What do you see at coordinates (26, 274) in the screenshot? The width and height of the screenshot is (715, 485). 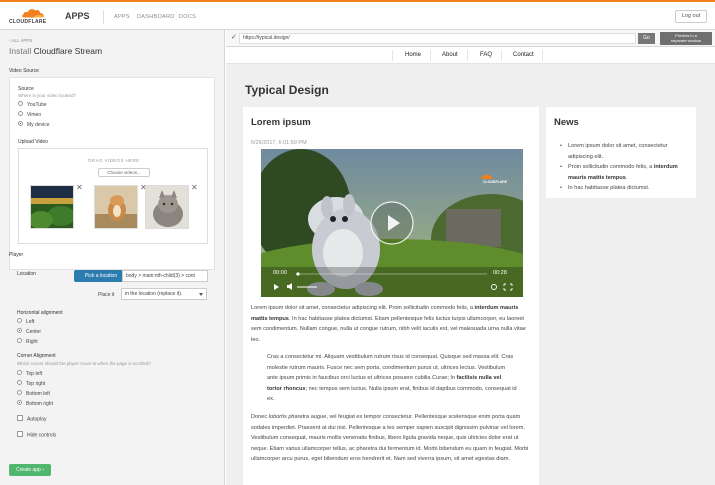 I see `location-label: Location` at bounding box center [26, 274].